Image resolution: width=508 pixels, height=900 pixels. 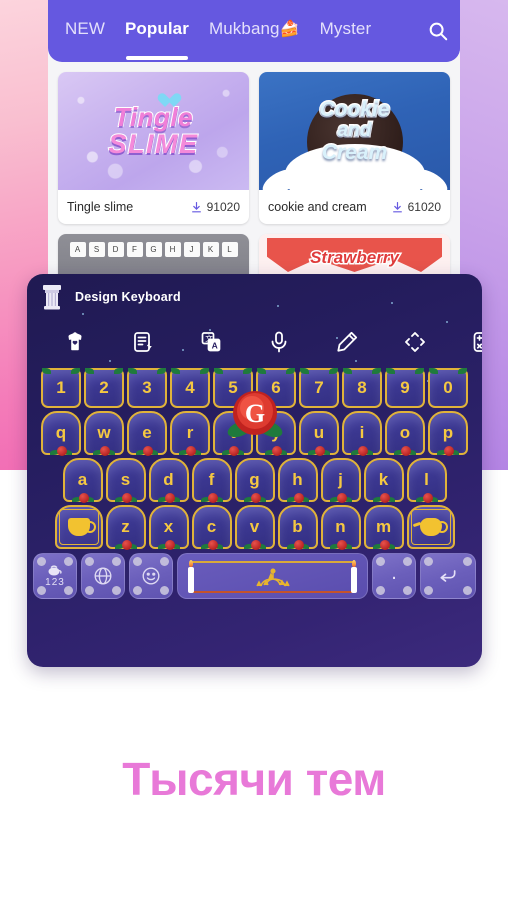 I want to click on download-stat: 91020, so click(x=215, y=207).